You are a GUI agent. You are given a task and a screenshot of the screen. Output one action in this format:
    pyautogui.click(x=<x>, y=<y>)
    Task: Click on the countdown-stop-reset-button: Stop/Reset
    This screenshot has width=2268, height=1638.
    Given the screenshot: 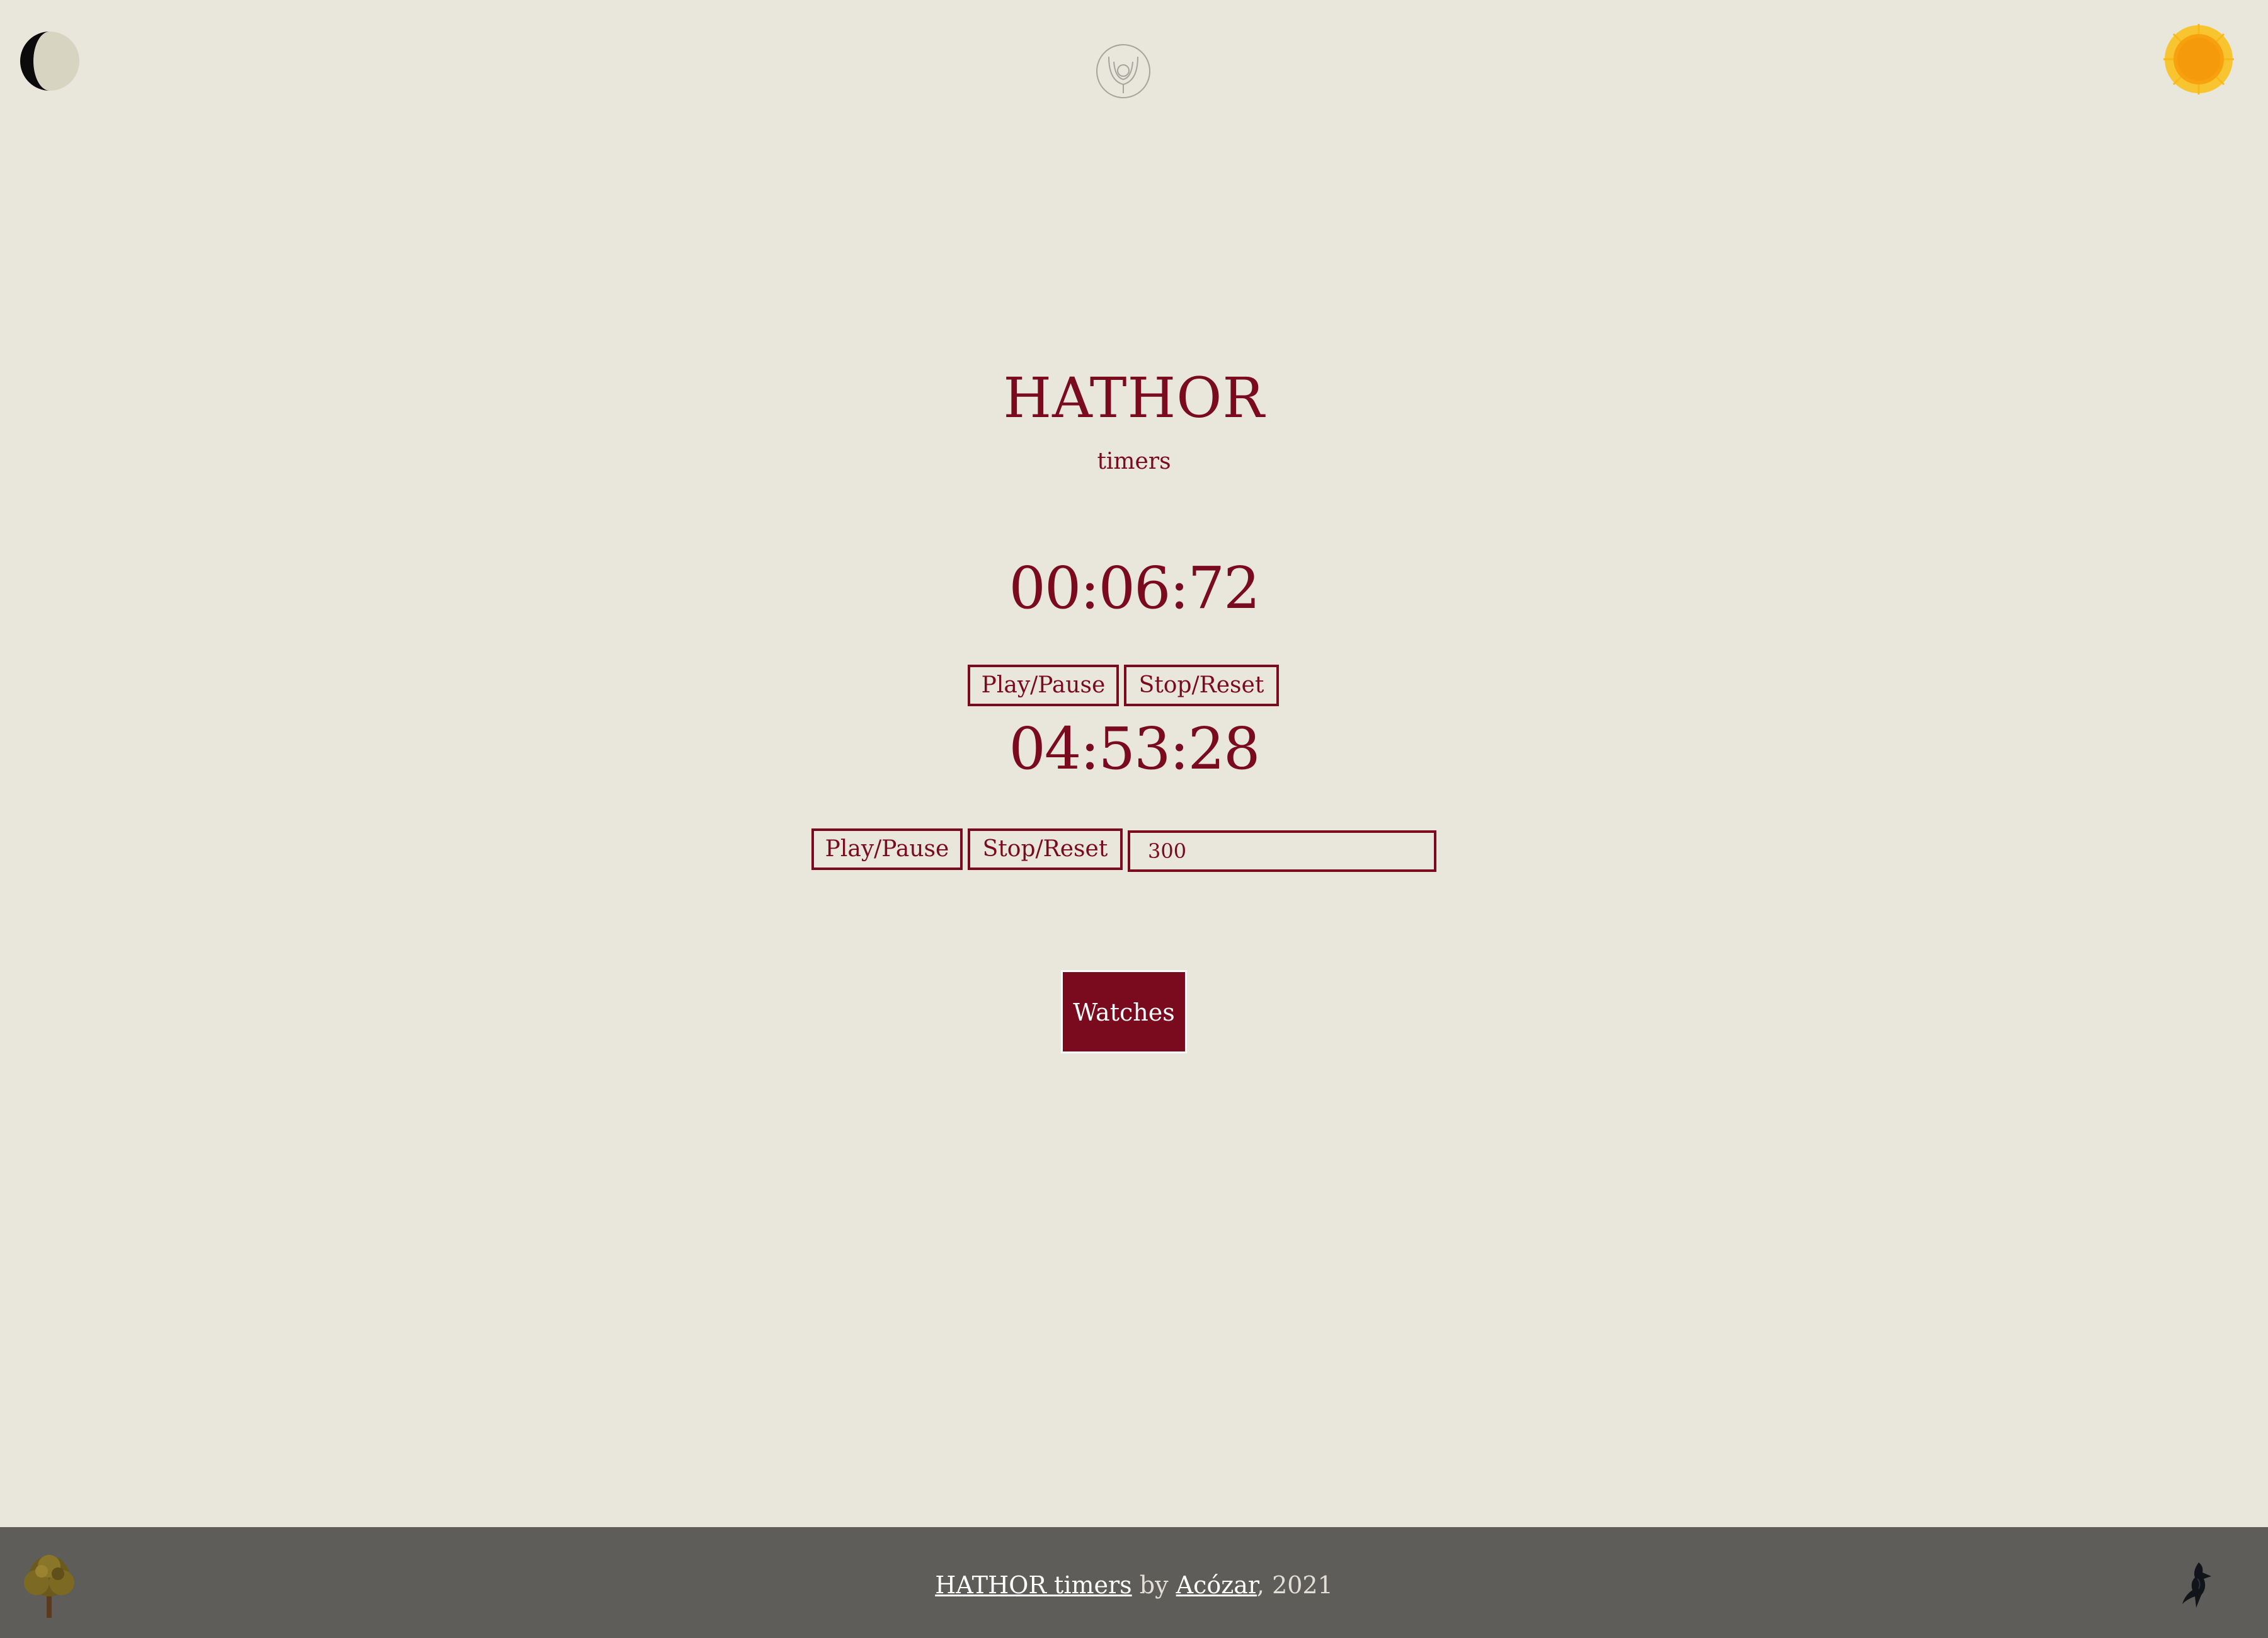 What is the action you would take?
    pyautogui.click(x=1045, y=849)
    